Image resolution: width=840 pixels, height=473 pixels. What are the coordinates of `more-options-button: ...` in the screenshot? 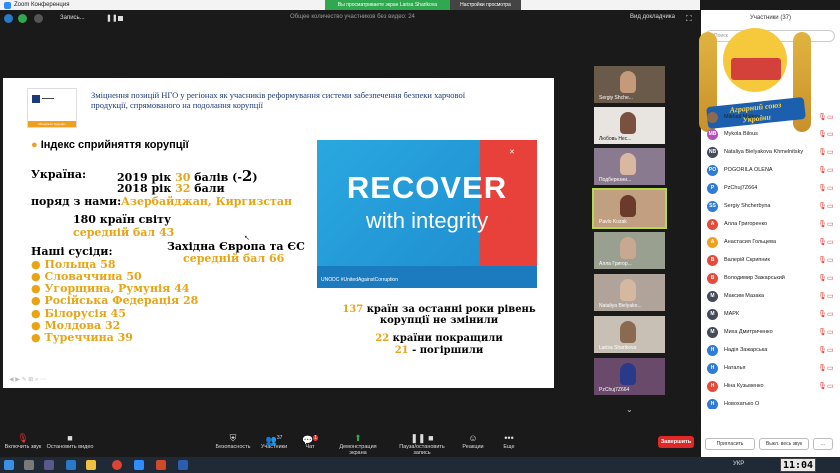 It's located at (823, 444).